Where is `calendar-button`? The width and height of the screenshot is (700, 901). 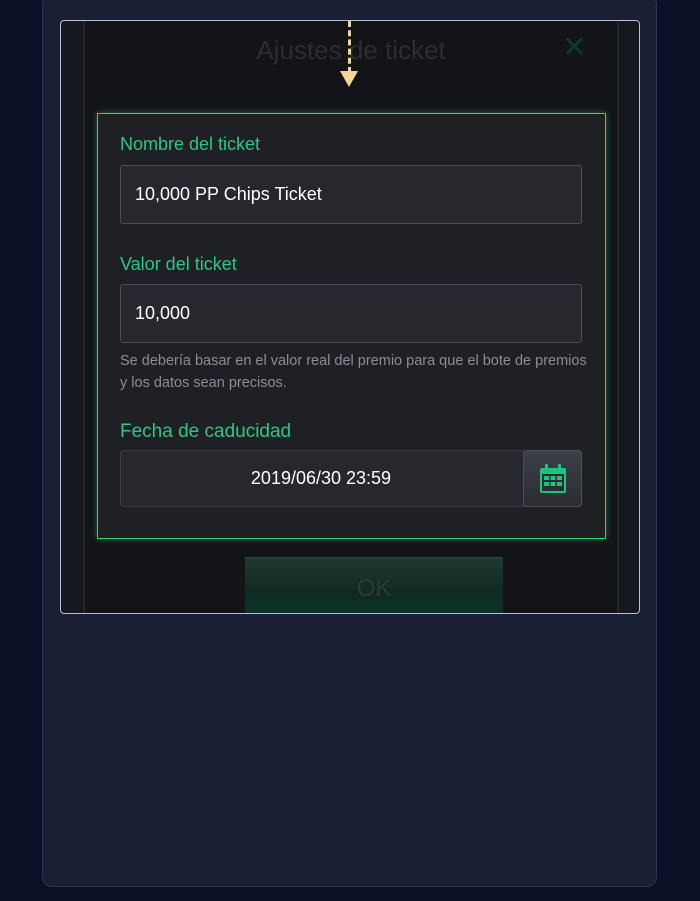
calendar-button is located at coordinates (552, 478).